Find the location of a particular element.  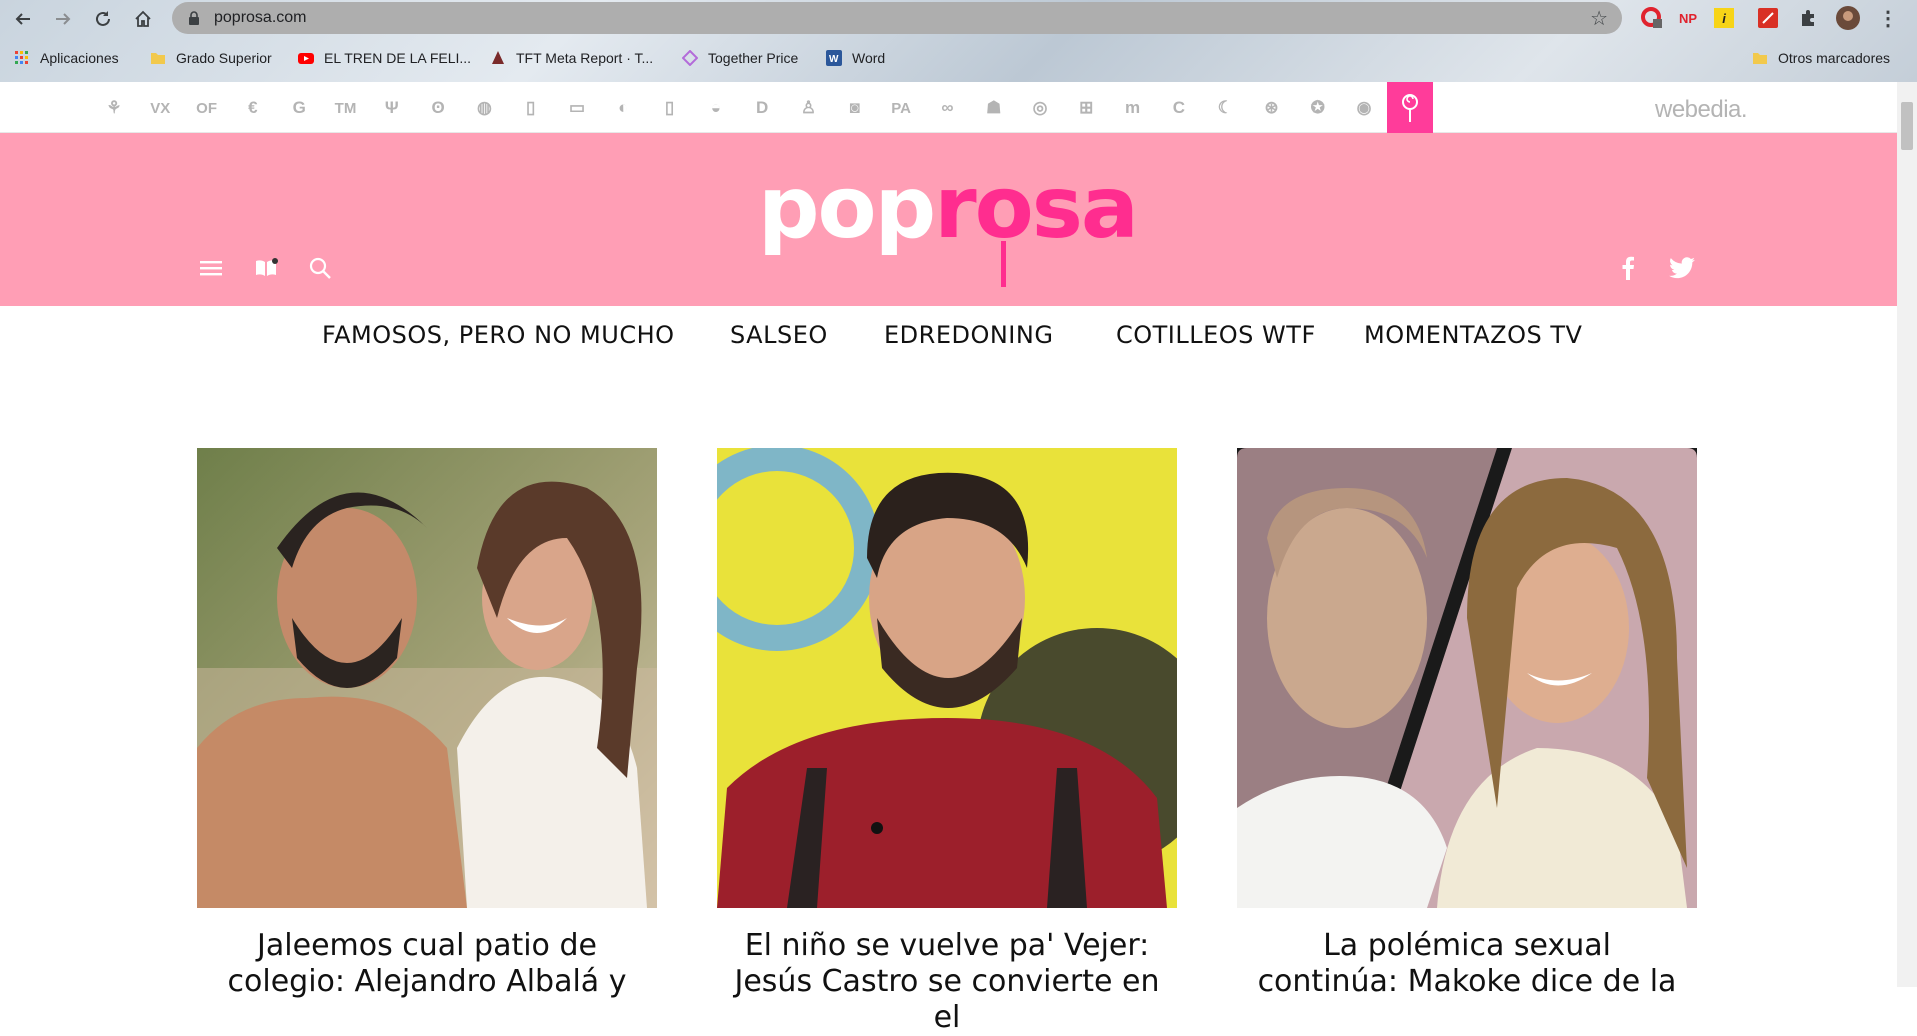

youtube-icon is located at coordinates (306, 58).